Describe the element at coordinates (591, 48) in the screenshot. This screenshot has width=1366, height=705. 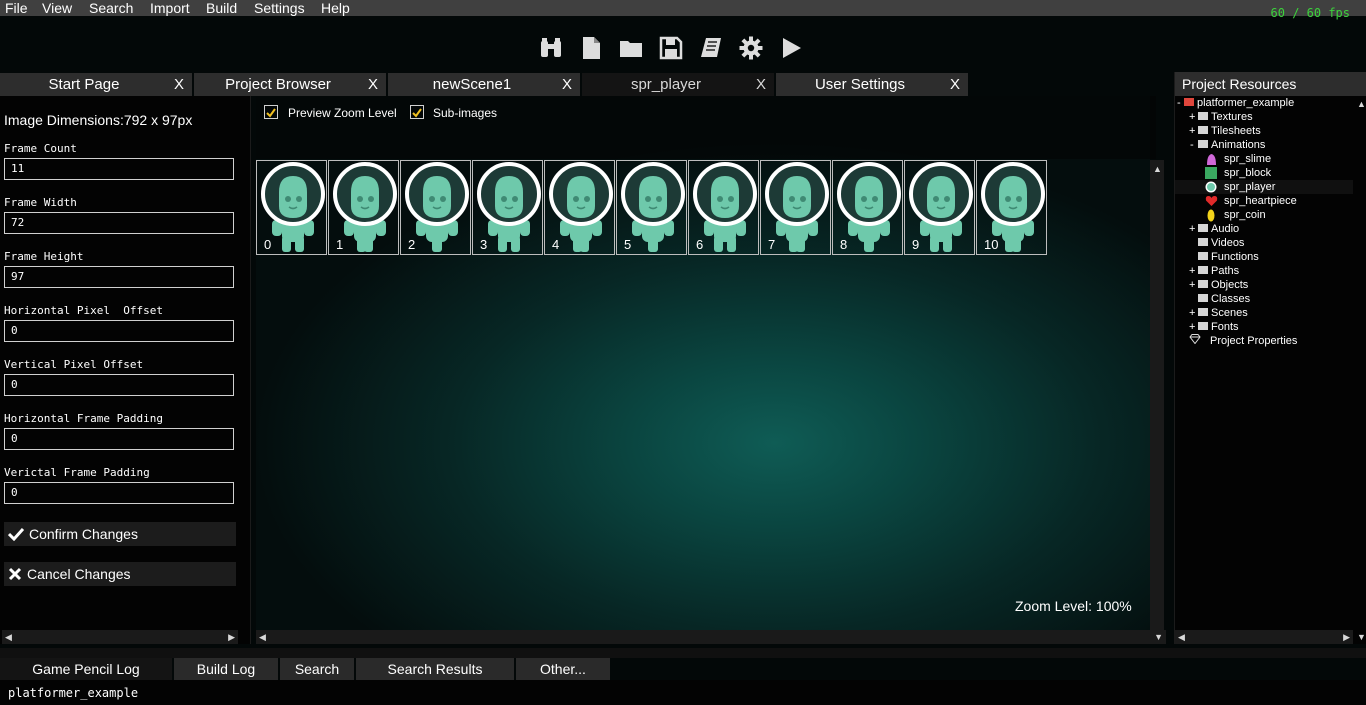
I see `new-file-icon` at that location.